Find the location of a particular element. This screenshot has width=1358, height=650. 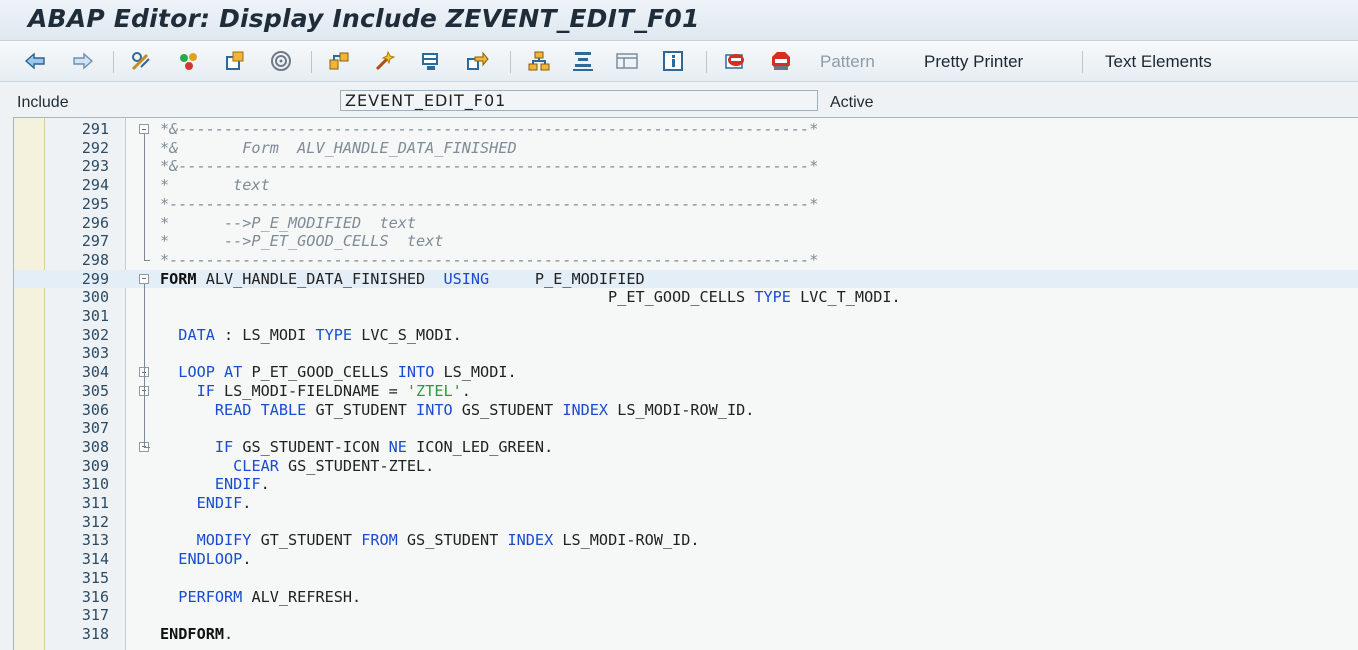

code-line: 309 CLEAR GS_STUDENT-ZTEL. is located at coordinates (686, 466).